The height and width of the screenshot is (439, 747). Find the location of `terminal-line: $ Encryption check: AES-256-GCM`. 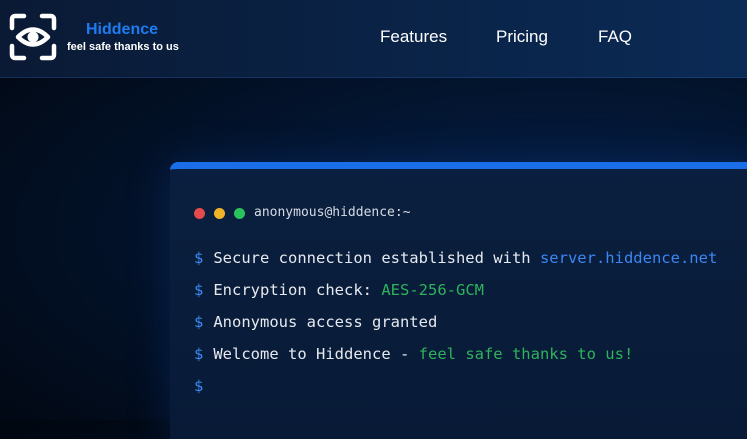

terminal-line: $ Encryption check: AES-256-GCM is located at coordinates (339, 290).